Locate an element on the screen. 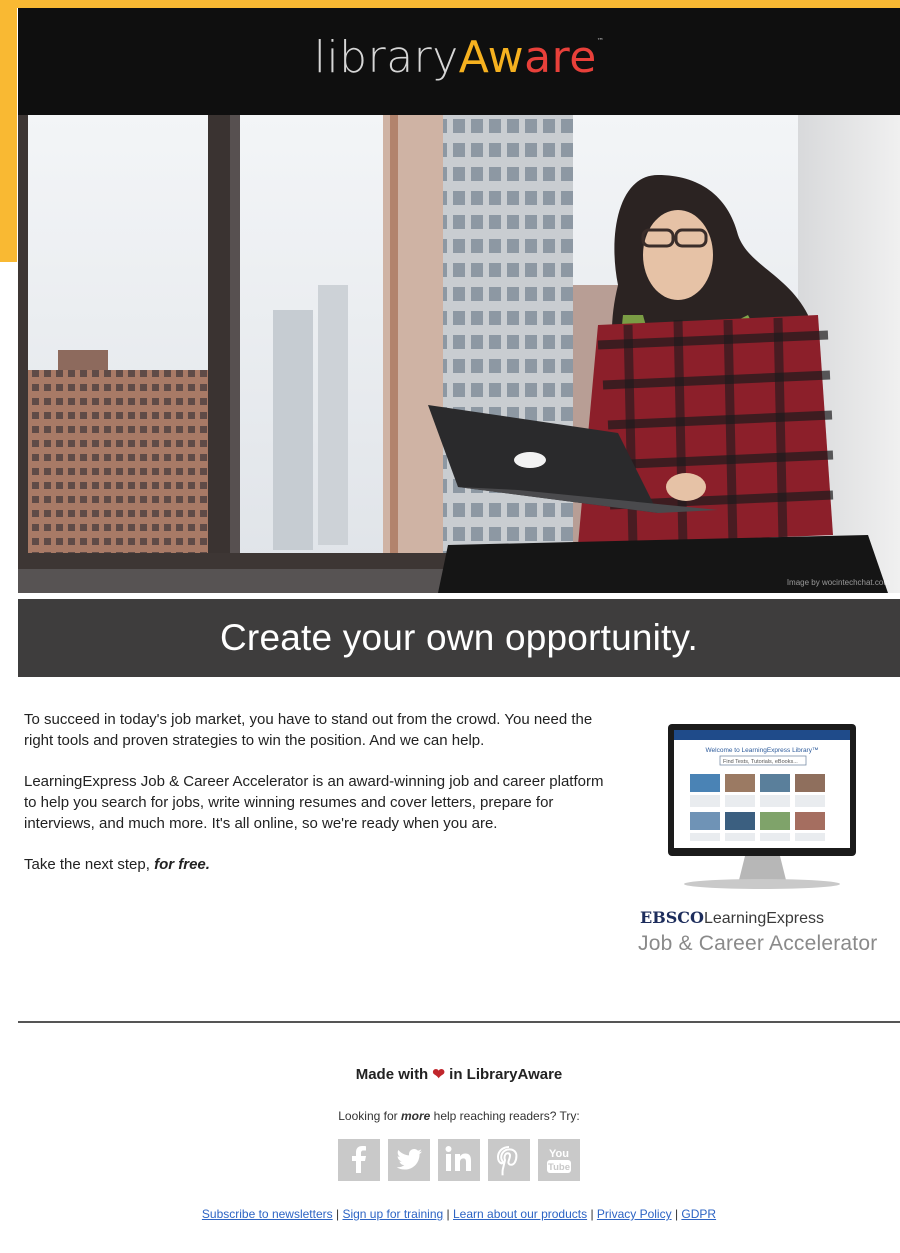 This screenshot has width=900, height=1253. products-link: Learn about our products is located at coordinates (520, 1214).